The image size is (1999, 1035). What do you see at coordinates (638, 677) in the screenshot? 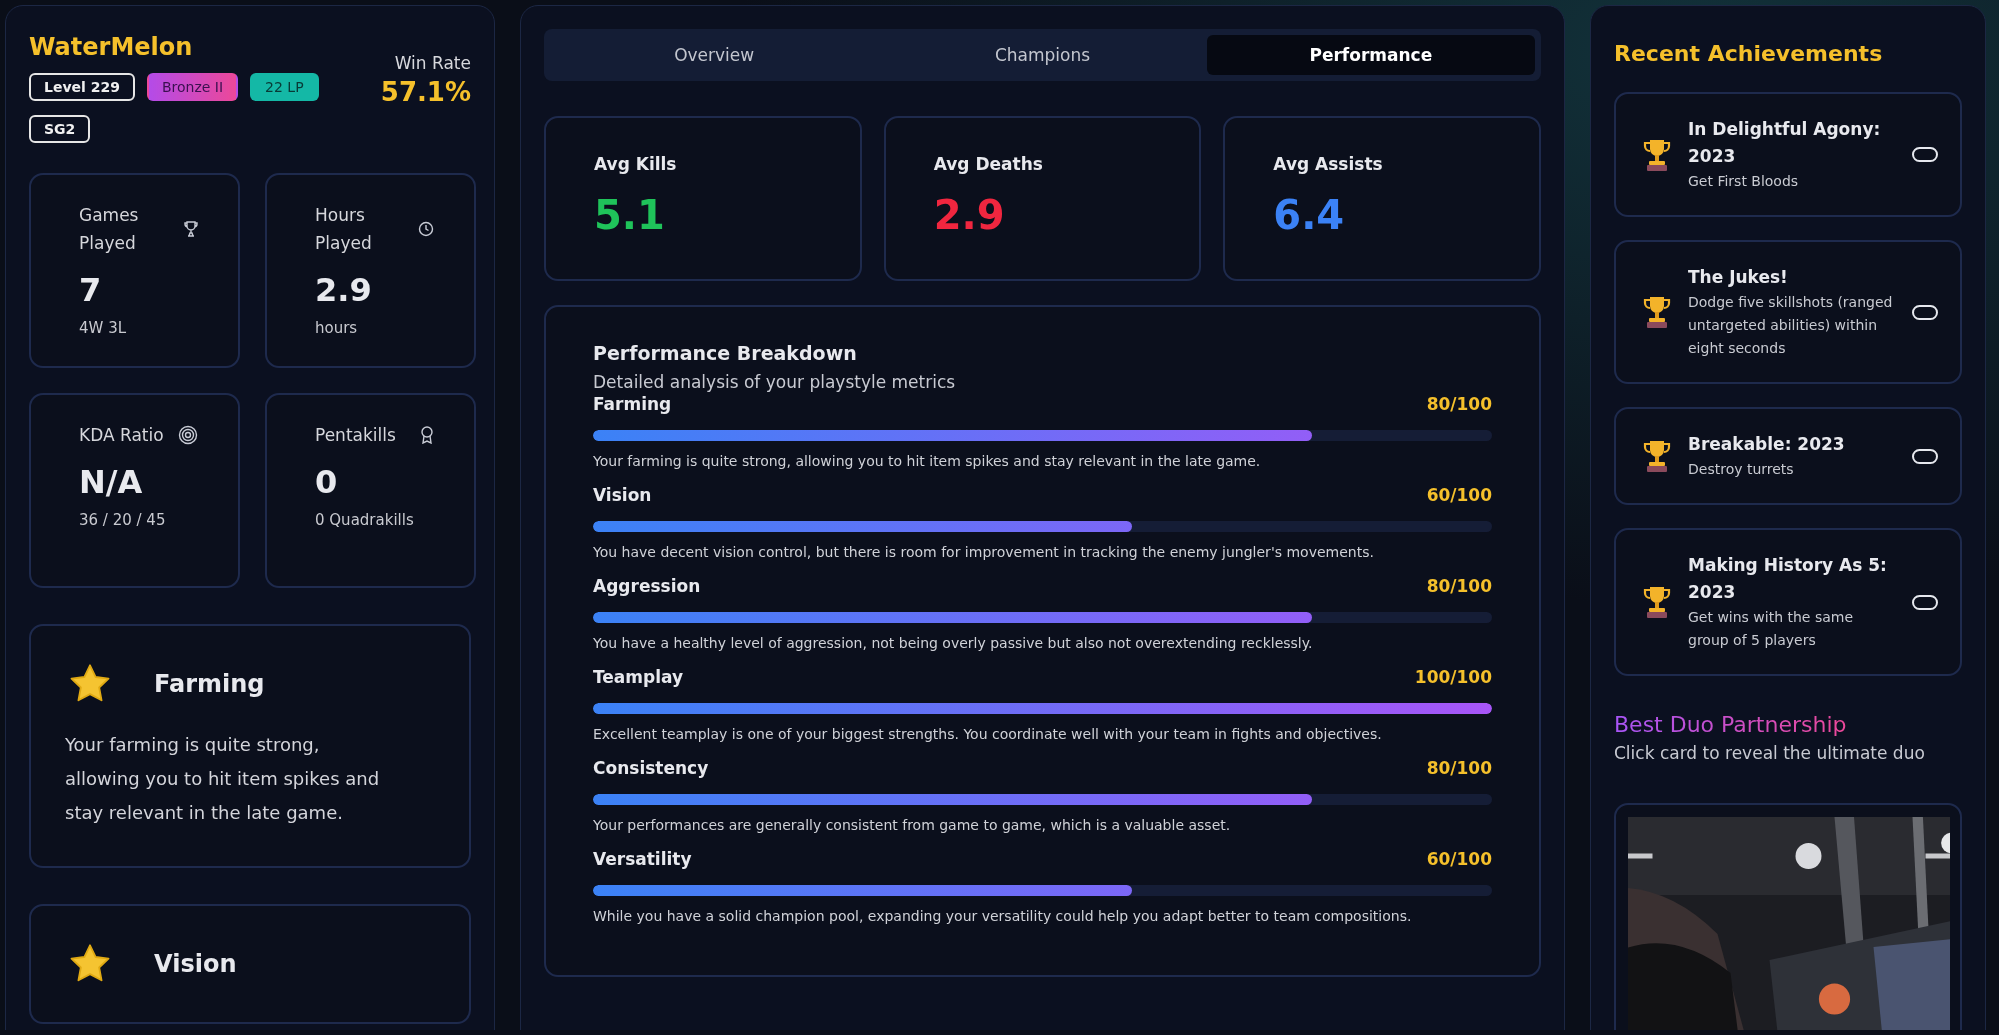
I see `metric-name: Teamplay` at bounding box center [638, 677].